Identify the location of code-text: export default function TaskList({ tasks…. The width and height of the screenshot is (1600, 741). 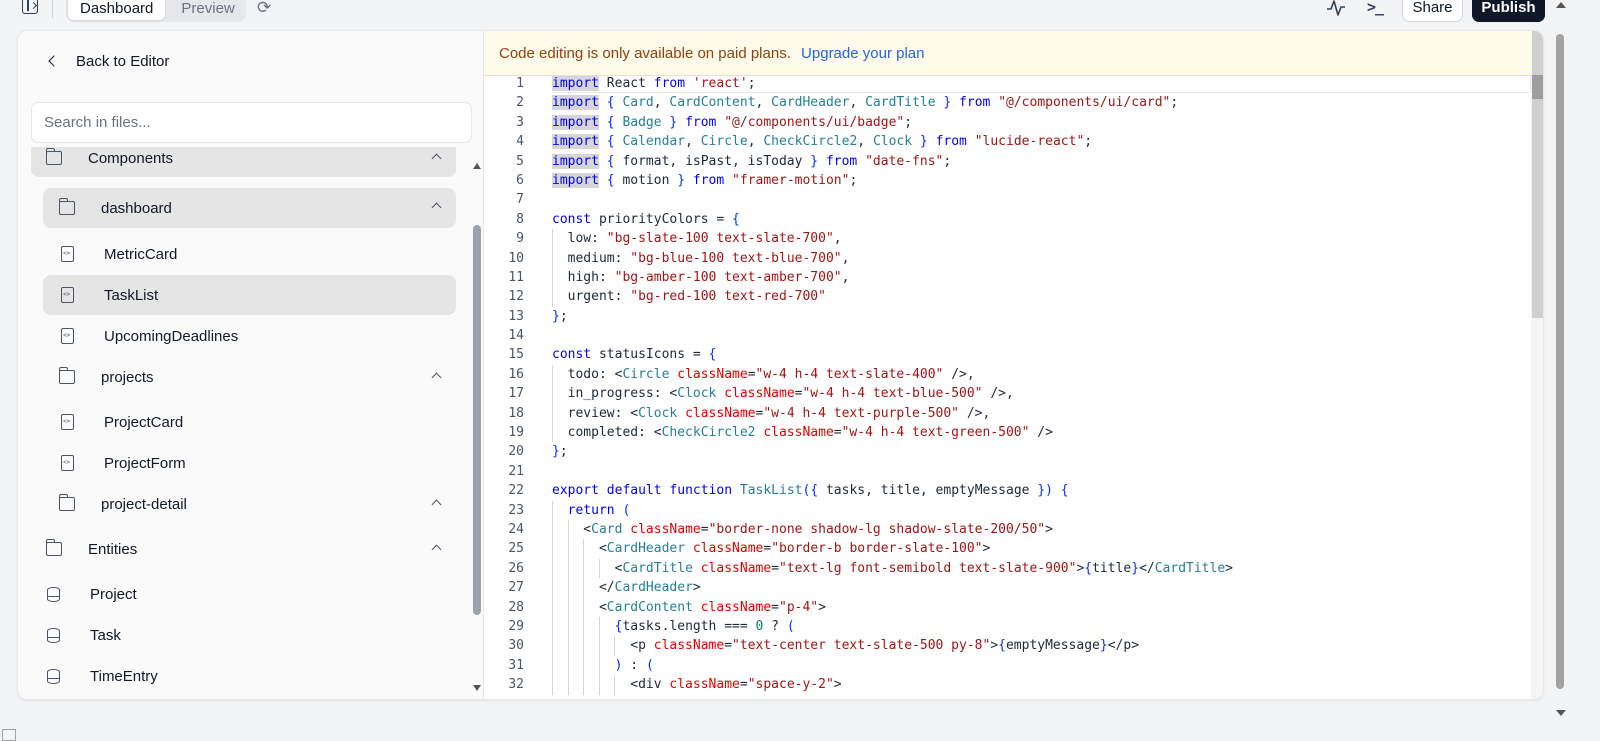
(796, 490).